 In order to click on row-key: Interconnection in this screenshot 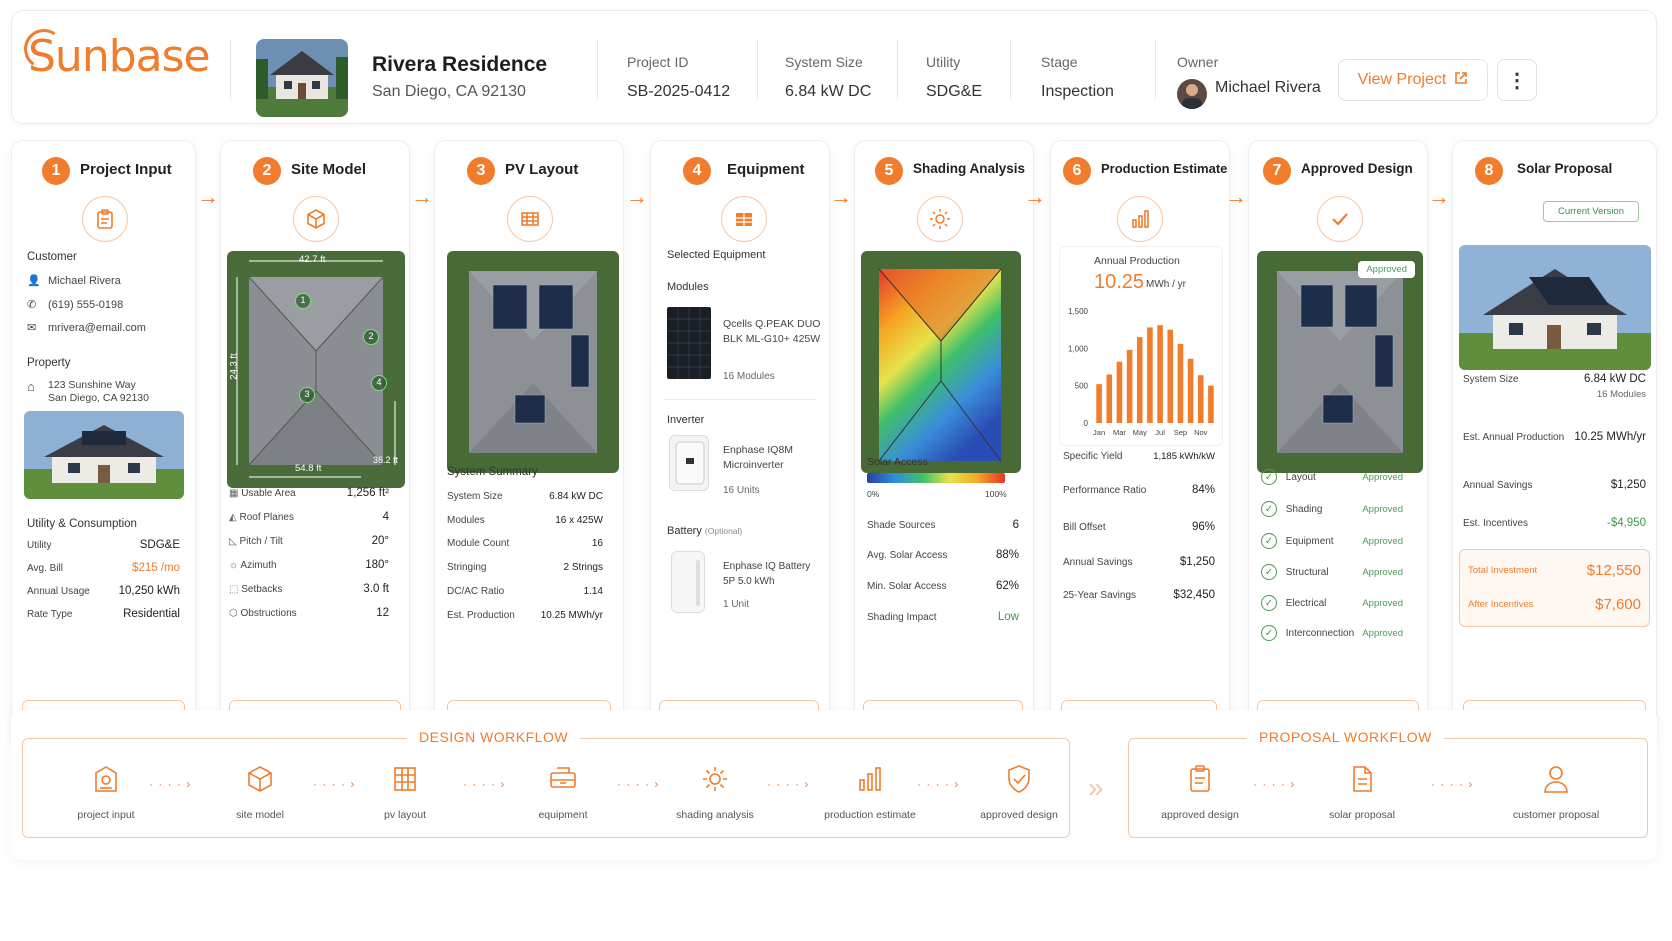, I will do `click(1320, 633)`.